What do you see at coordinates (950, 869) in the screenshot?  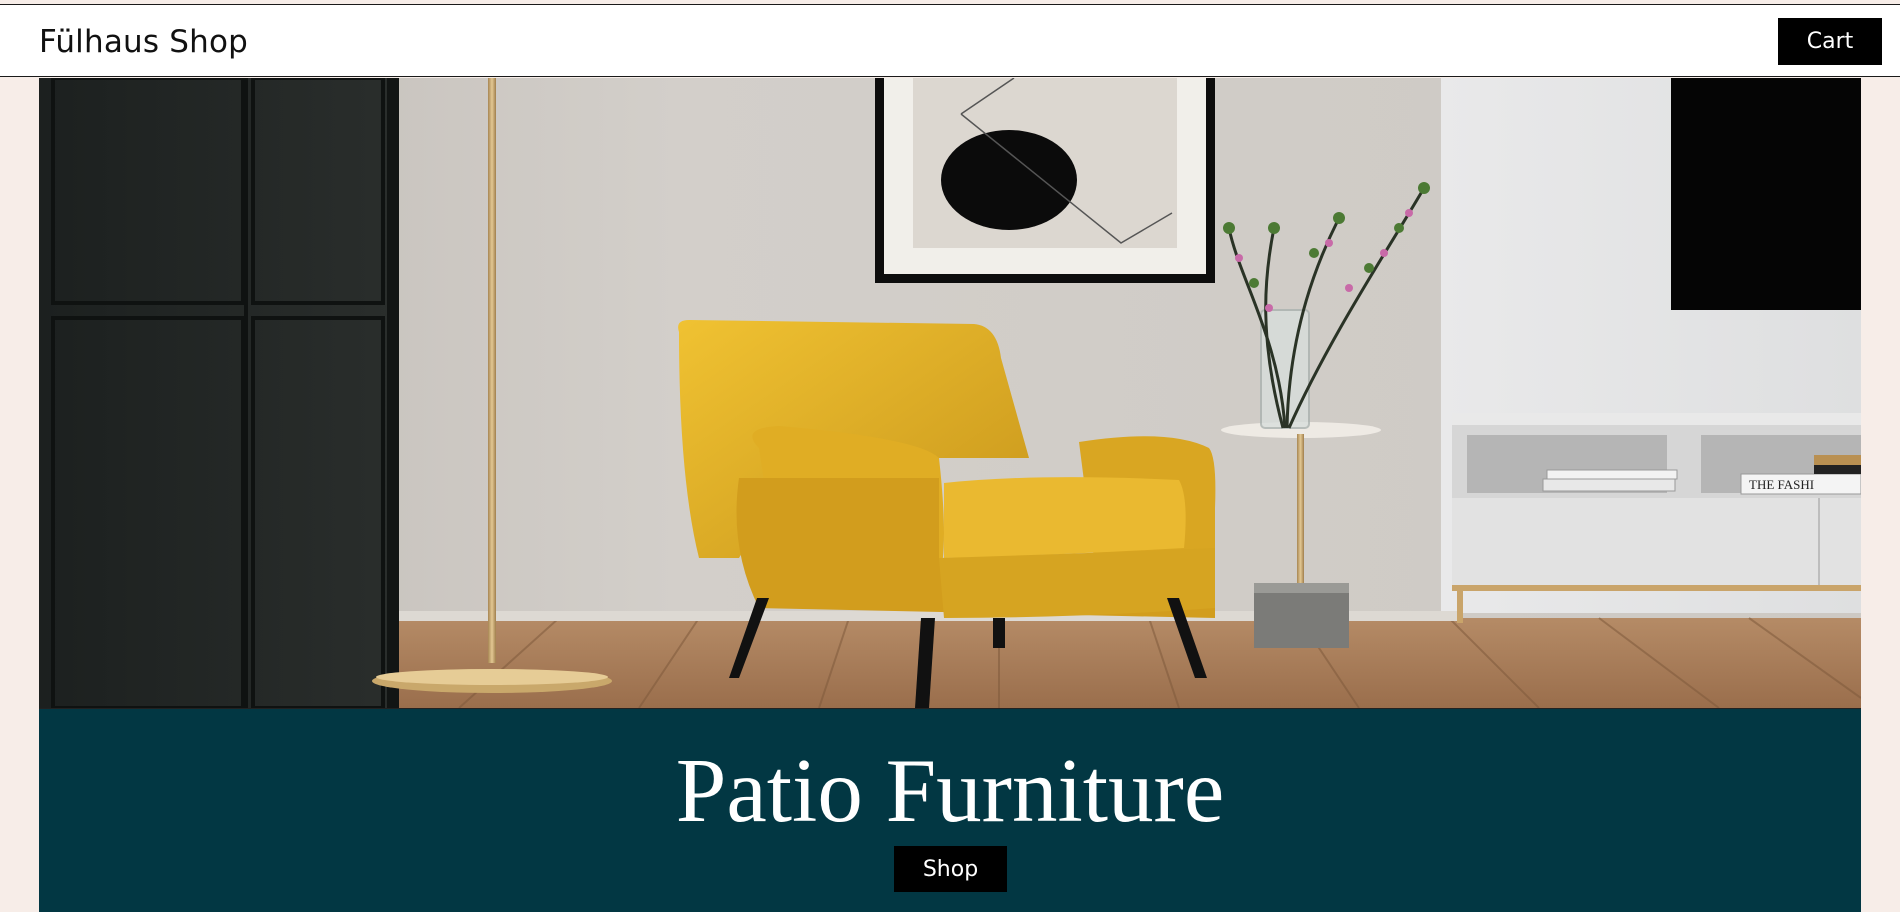 I see `shop-button: Shop` at bounding box center [950, 869].